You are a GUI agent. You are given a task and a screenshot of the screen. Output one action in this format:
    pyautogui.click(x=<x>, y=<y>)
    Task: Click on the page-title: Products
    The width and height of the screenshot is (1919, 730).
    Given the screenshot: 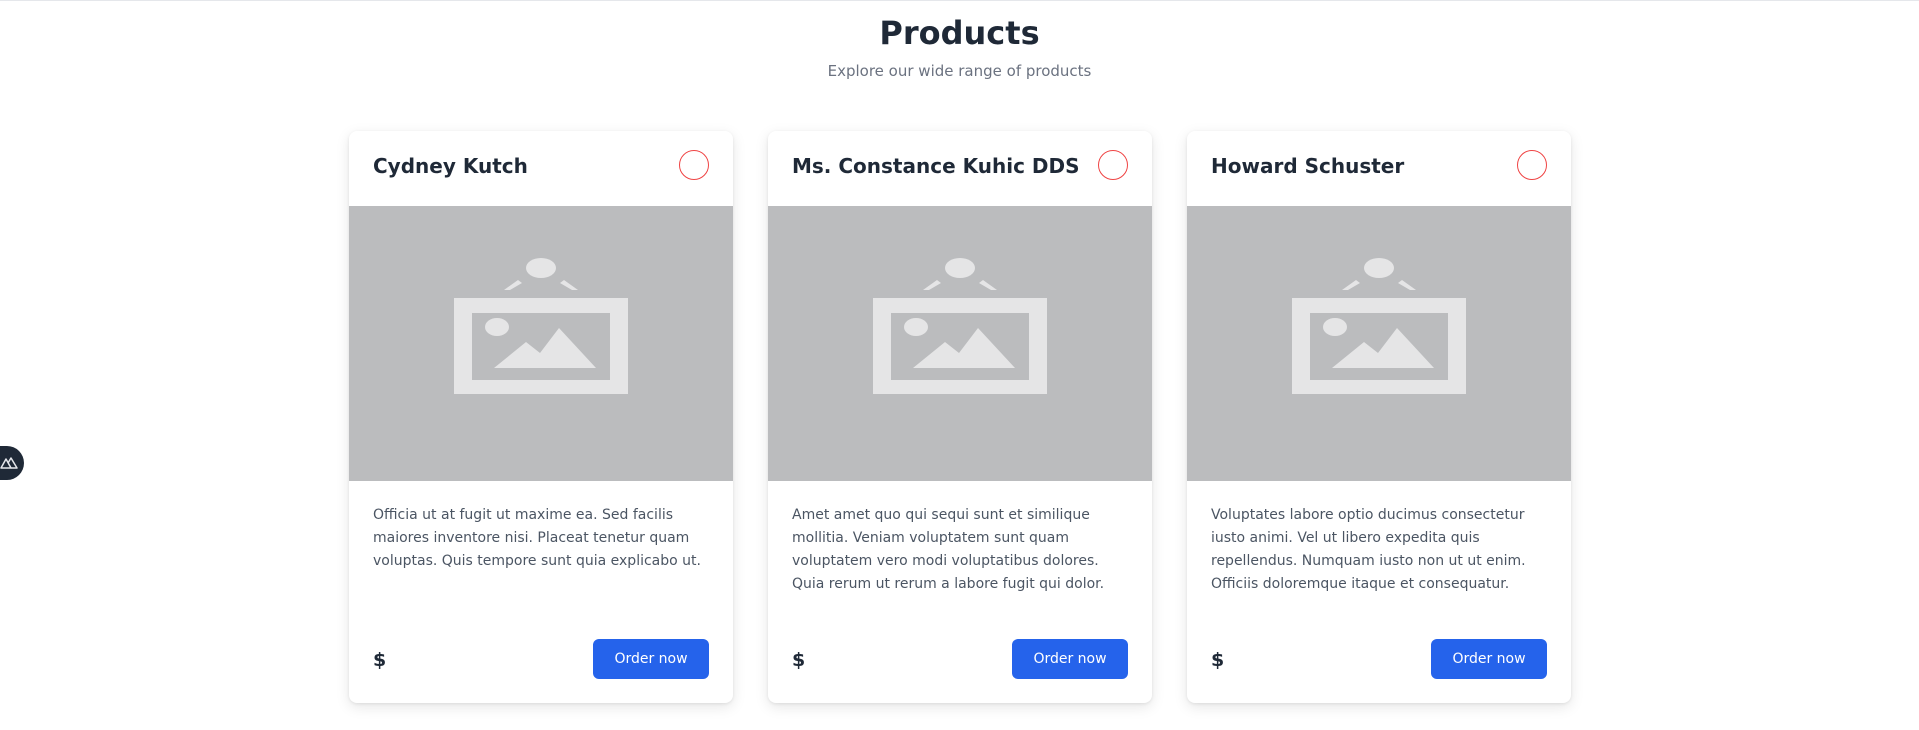 What is the action you would take?
    pyautogui.click(x=959, y=33)
    